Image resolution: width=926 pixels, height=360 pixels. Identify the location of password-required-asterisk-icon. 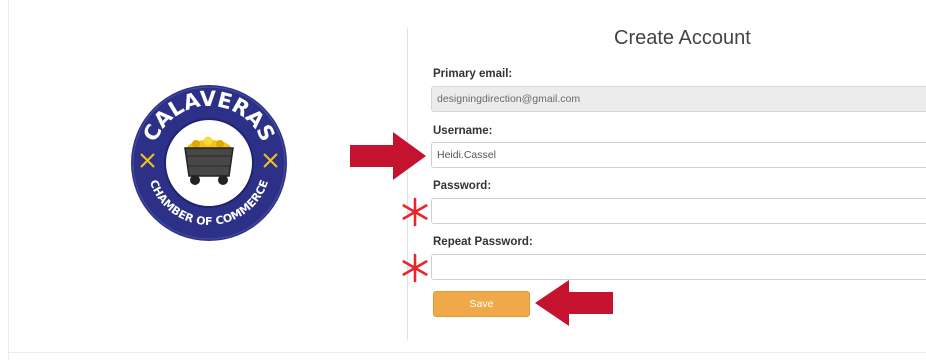
(415, 212).